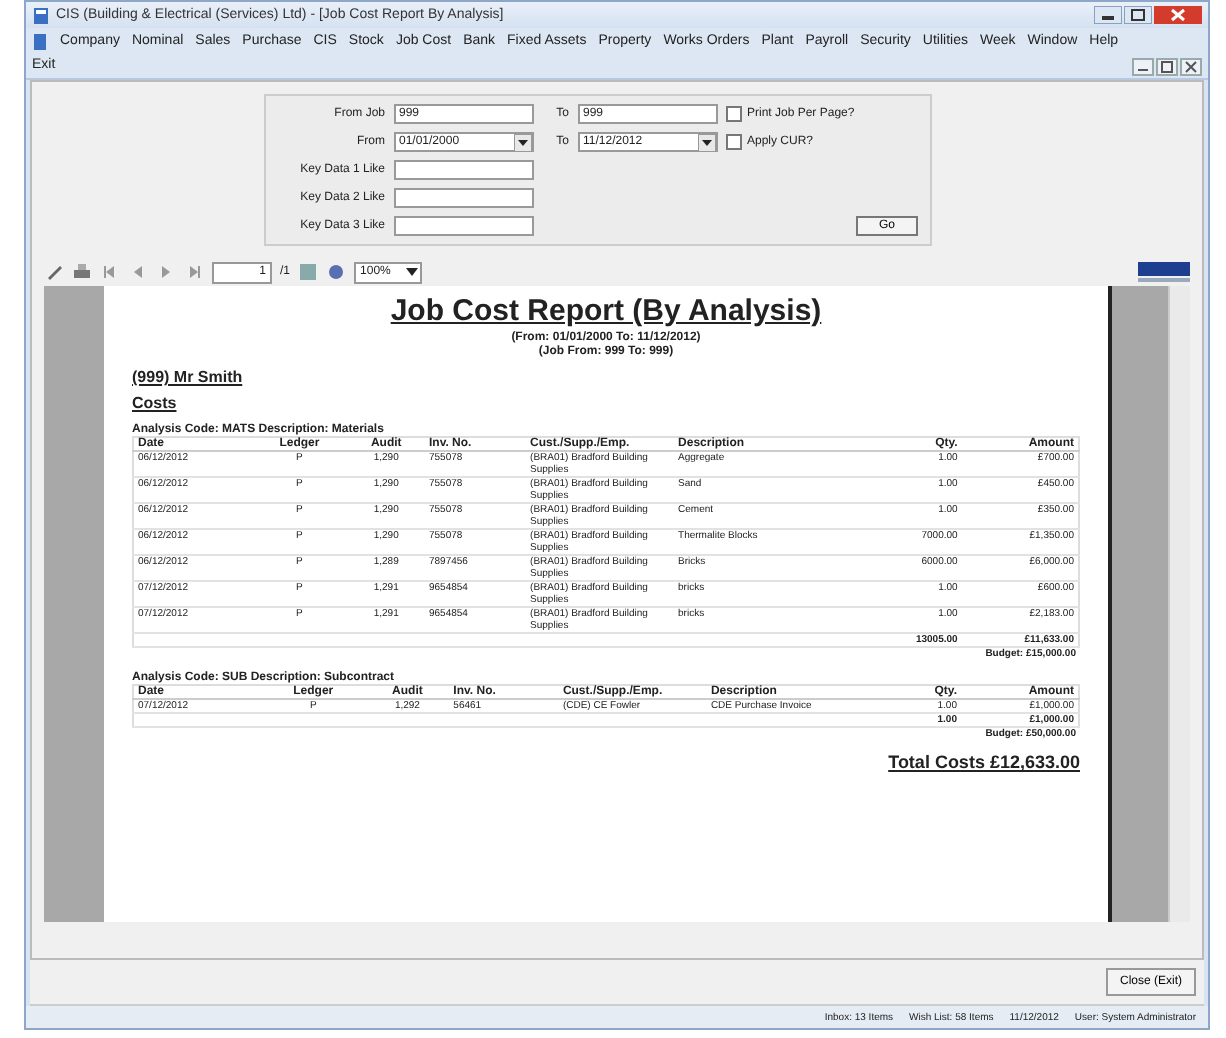 The width and height of the screenshot is (1226, 1038). I want to click on first-page-icon, so click(110, 272).